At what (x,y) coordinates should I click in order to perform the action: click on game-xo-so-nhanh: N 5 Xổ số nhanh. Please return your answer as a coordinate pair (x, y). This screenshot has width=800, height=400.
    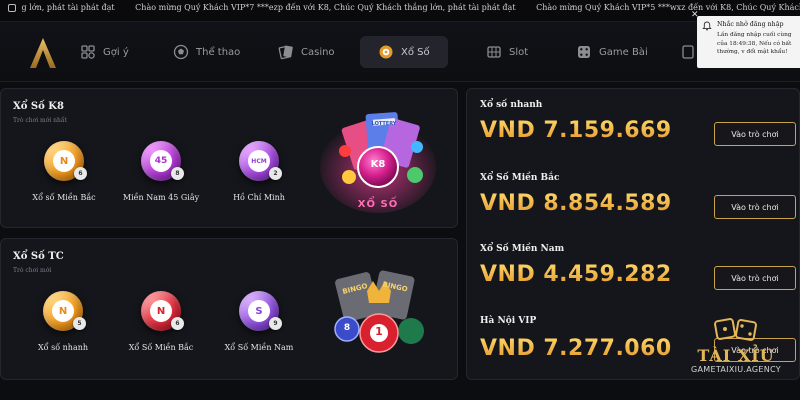
    Looking at the image, I should click on (63, 321).